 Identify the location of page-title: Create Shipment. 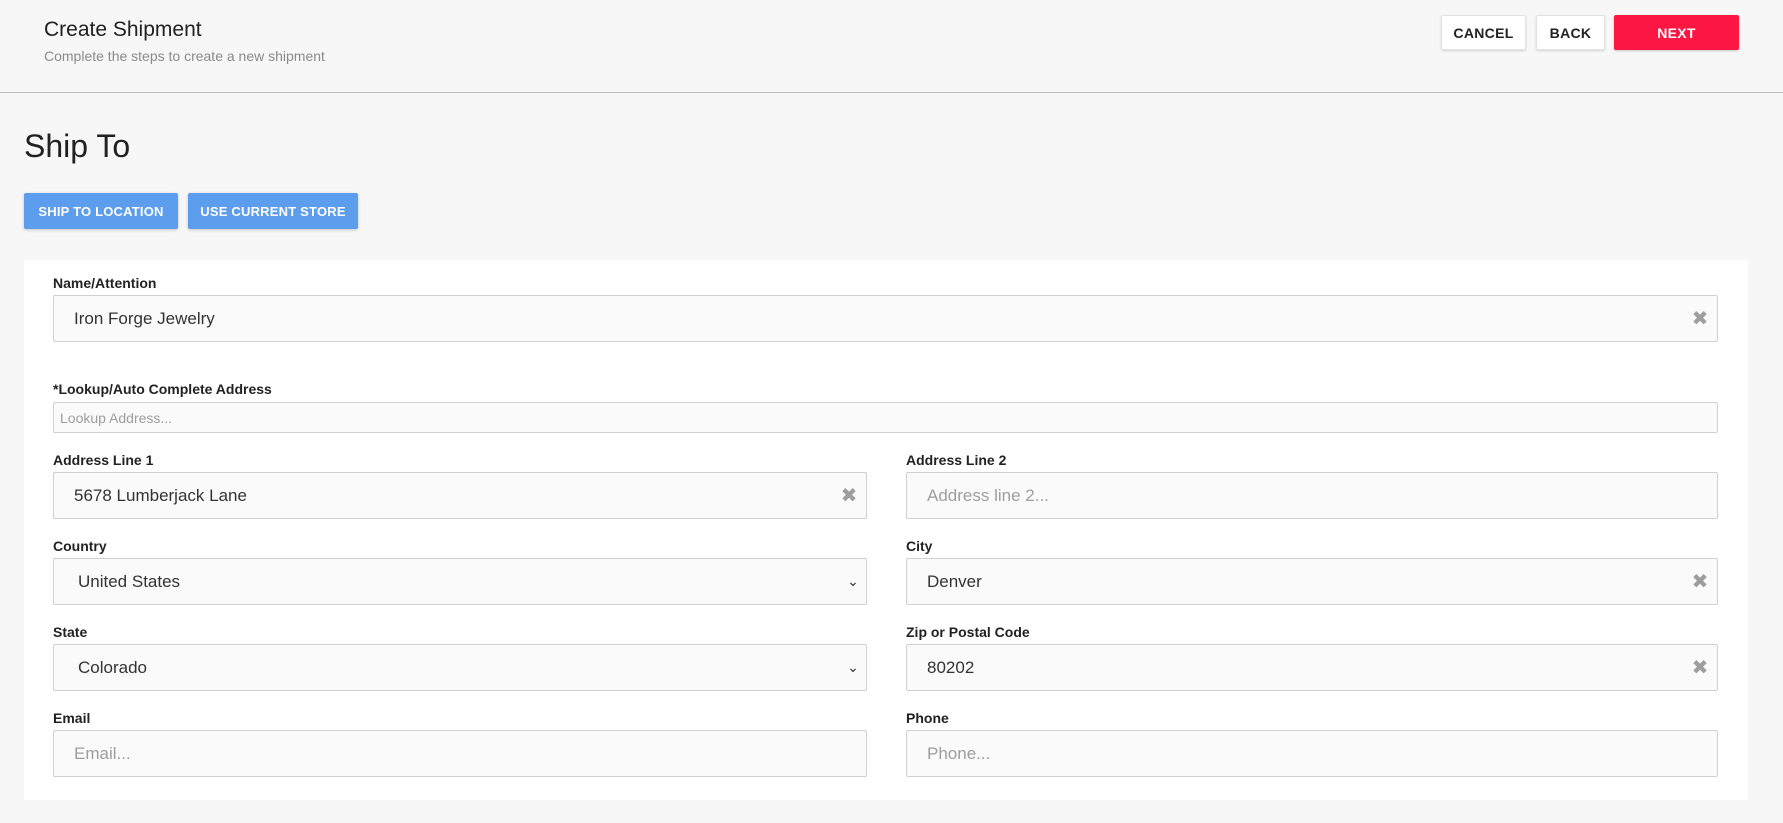
(123, 29).